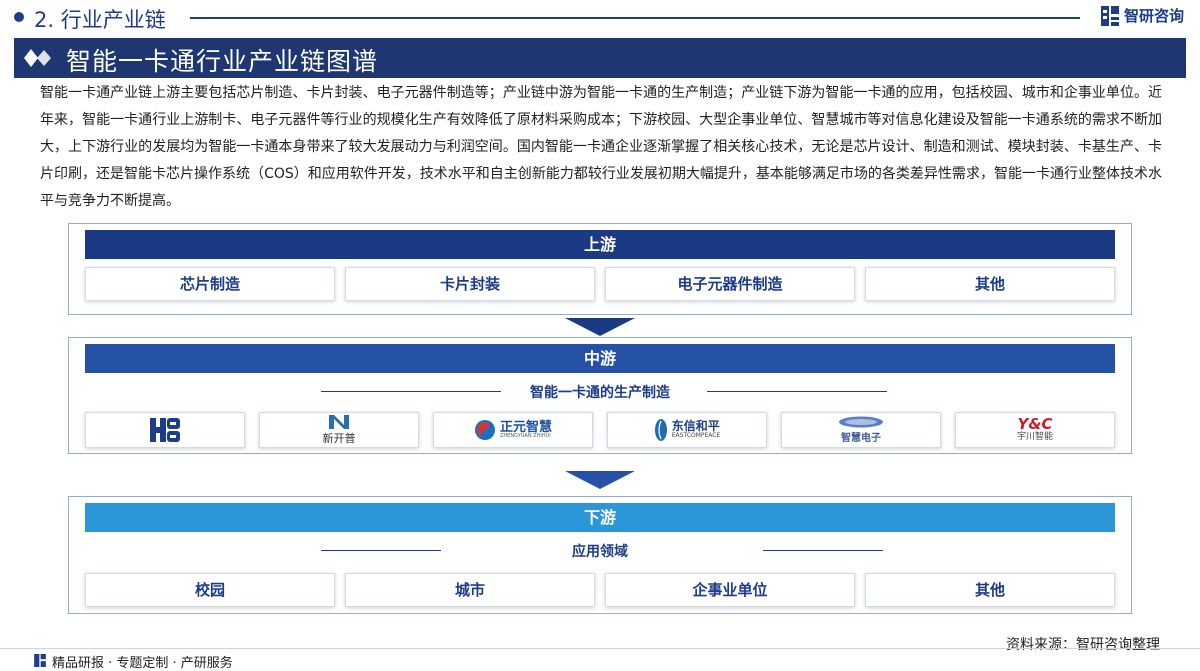 This screenshot has width=1200, height=671. Describe the element at coordinates (600, 659) in the screenshot. I see `footer: 精品研报 · 专题定制 · 产研服务` at that location.